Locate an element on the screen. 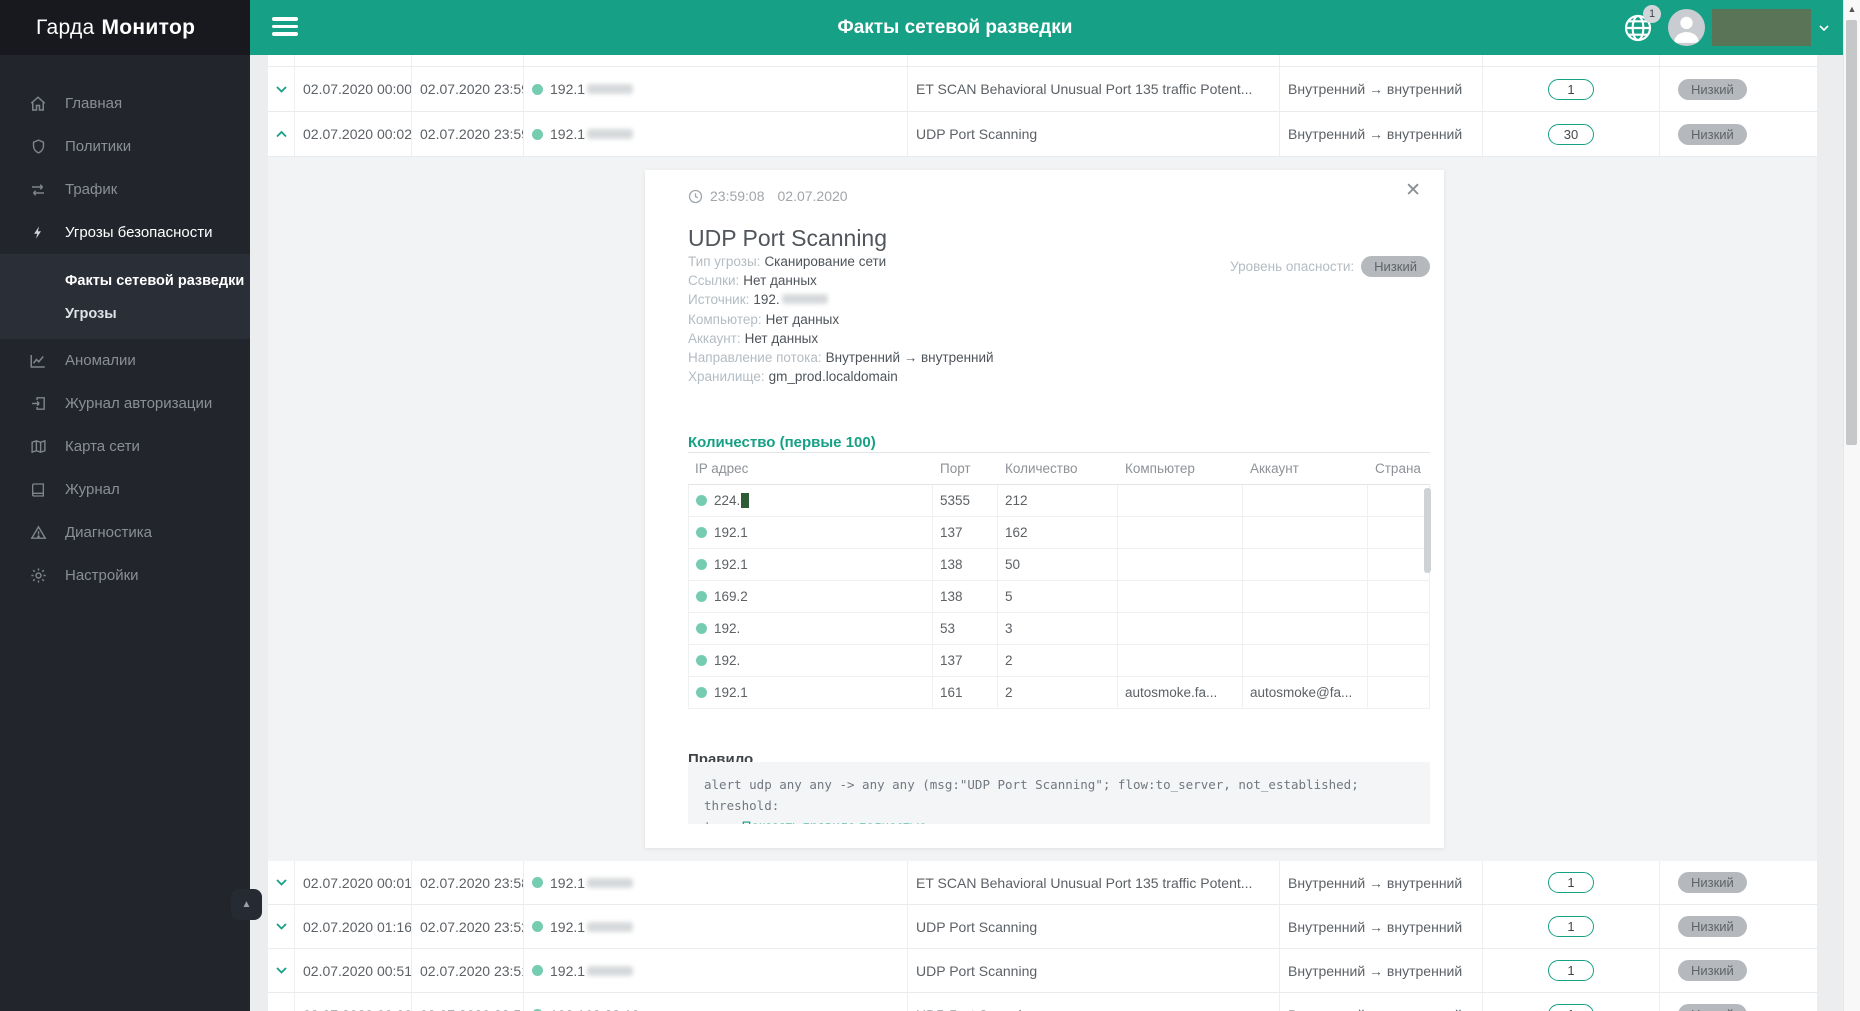 The image size is (1860, 1011). brand-name-bold: Монитор is located at coordinates (148, 27).